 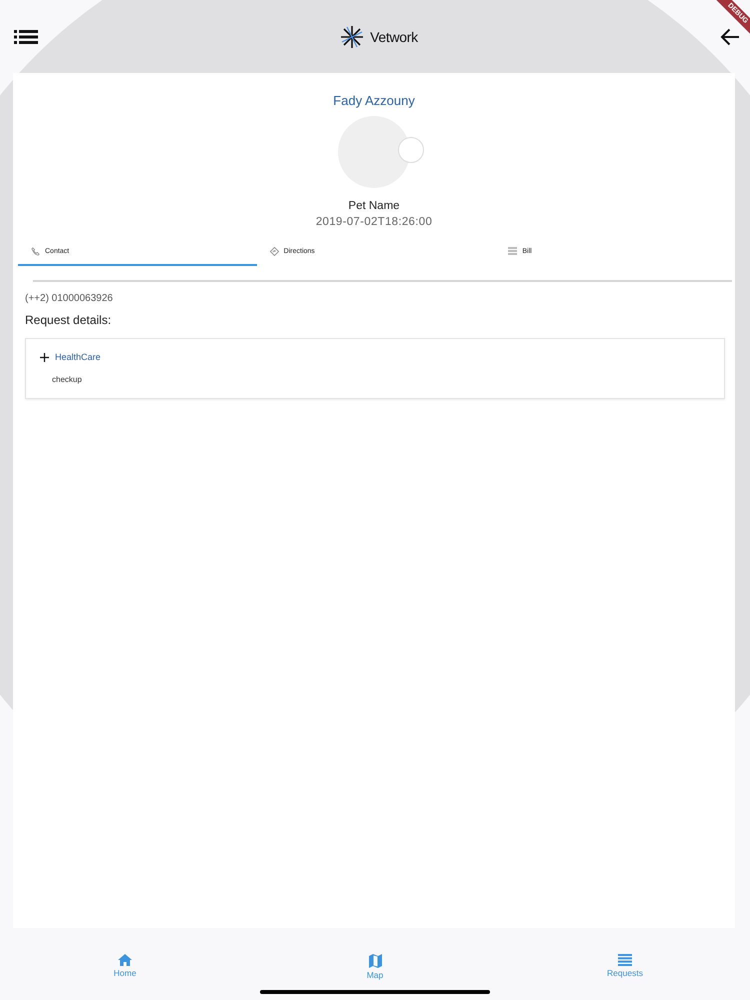 I want to click on back-arrow-icon, so click(x=730, y=37).